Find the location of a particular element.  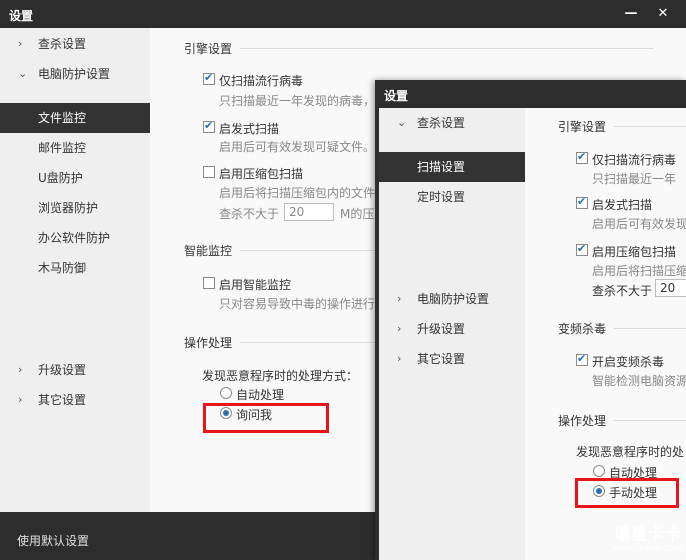

watermark: 瑞星卡卡 www.ikaka.com is located at coordinates (647, 537).